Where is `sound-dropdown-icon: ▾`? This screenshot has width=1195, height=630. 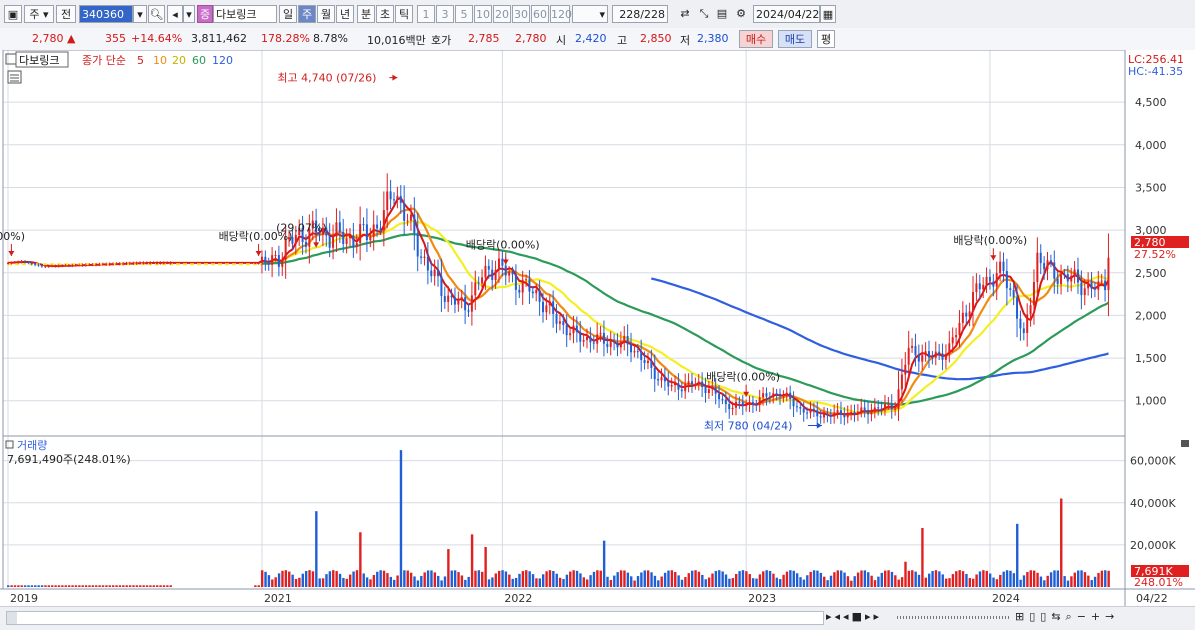
sound-dropdown-icon: ▾ is located at coordinates (189, 14).